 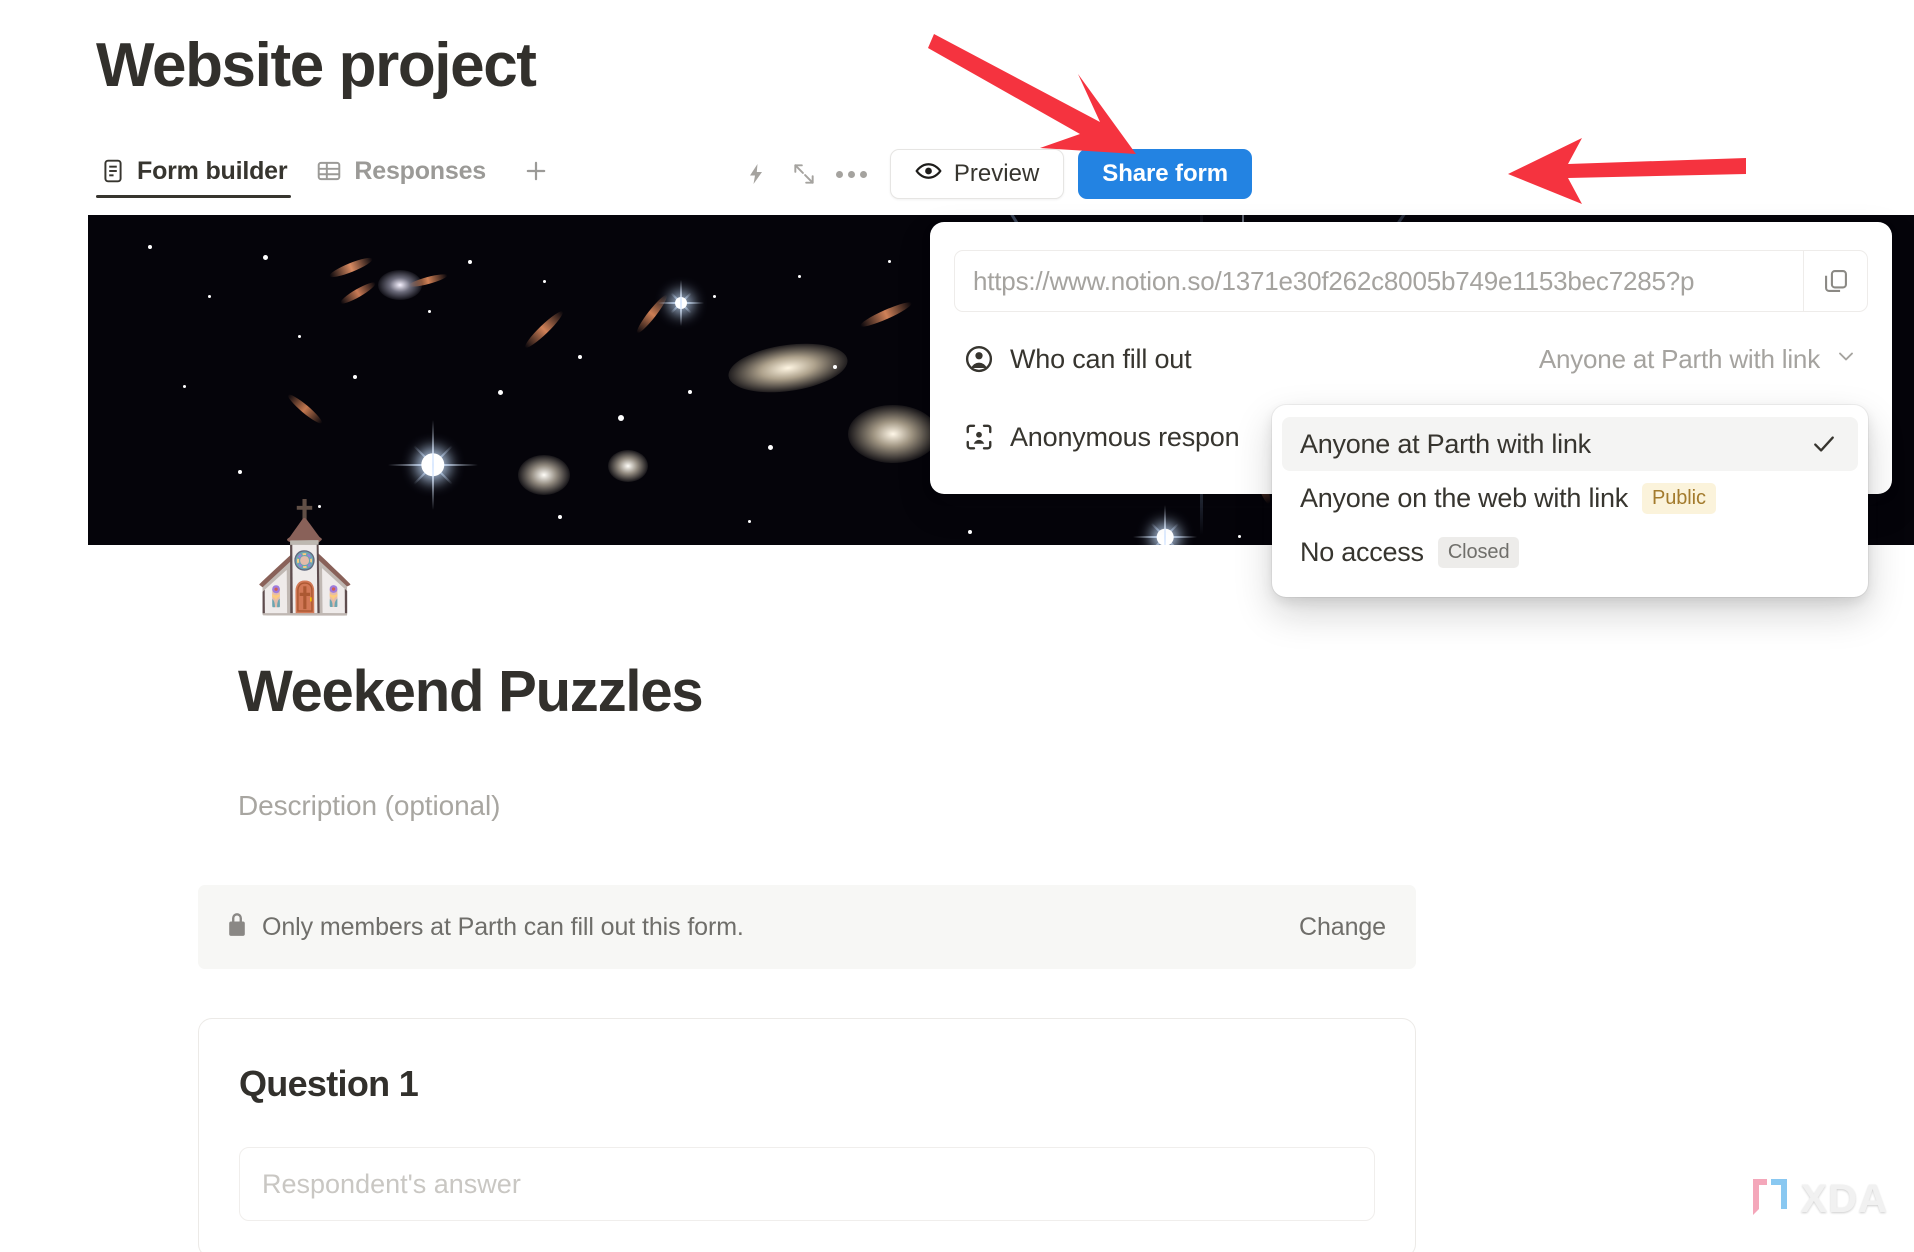 I want to click on tab-form-builder: Form builder, so click(x=196, y=175).